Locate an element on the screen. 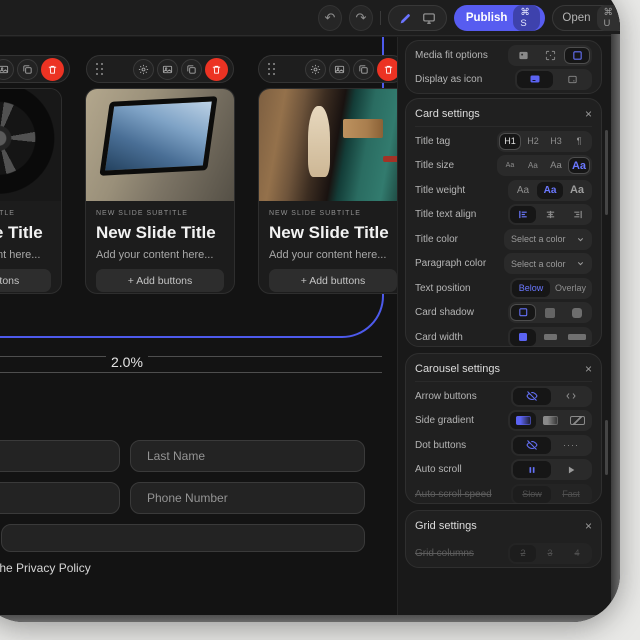  grid-columns-2: 2 is located at coordinates (523, 553).